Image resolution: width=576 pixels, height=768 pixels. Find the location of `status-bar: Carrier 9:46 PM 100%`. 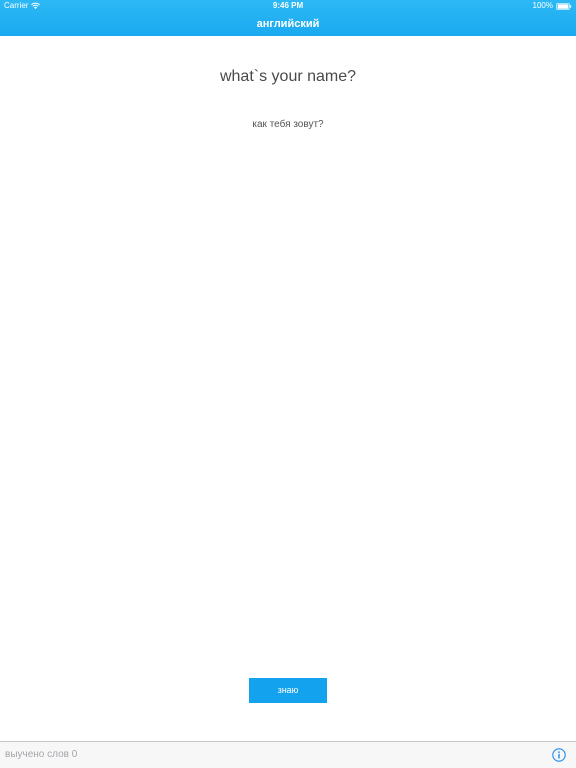

status-bar: Carrier 9:46 PM 100% is located at coordinates (288, 6).